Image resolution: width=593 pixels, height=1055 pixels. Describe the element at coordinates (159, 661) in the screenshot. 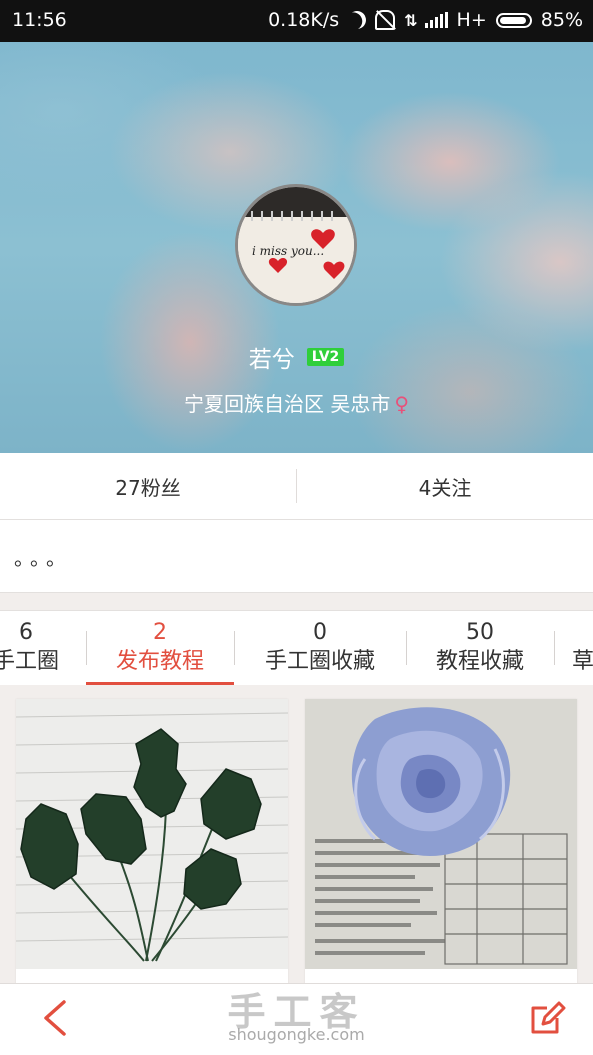

I see `tab-label: 发布教程` at that location.